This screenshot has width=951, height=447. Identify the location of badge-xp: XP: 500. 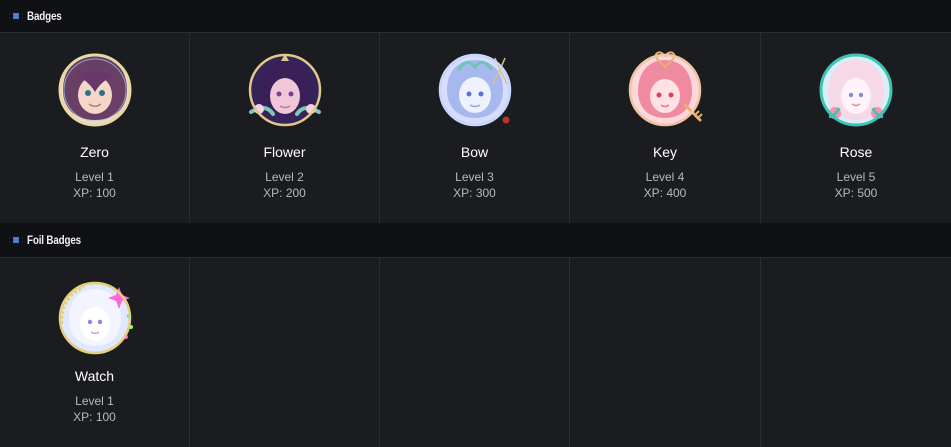
(856, 193).